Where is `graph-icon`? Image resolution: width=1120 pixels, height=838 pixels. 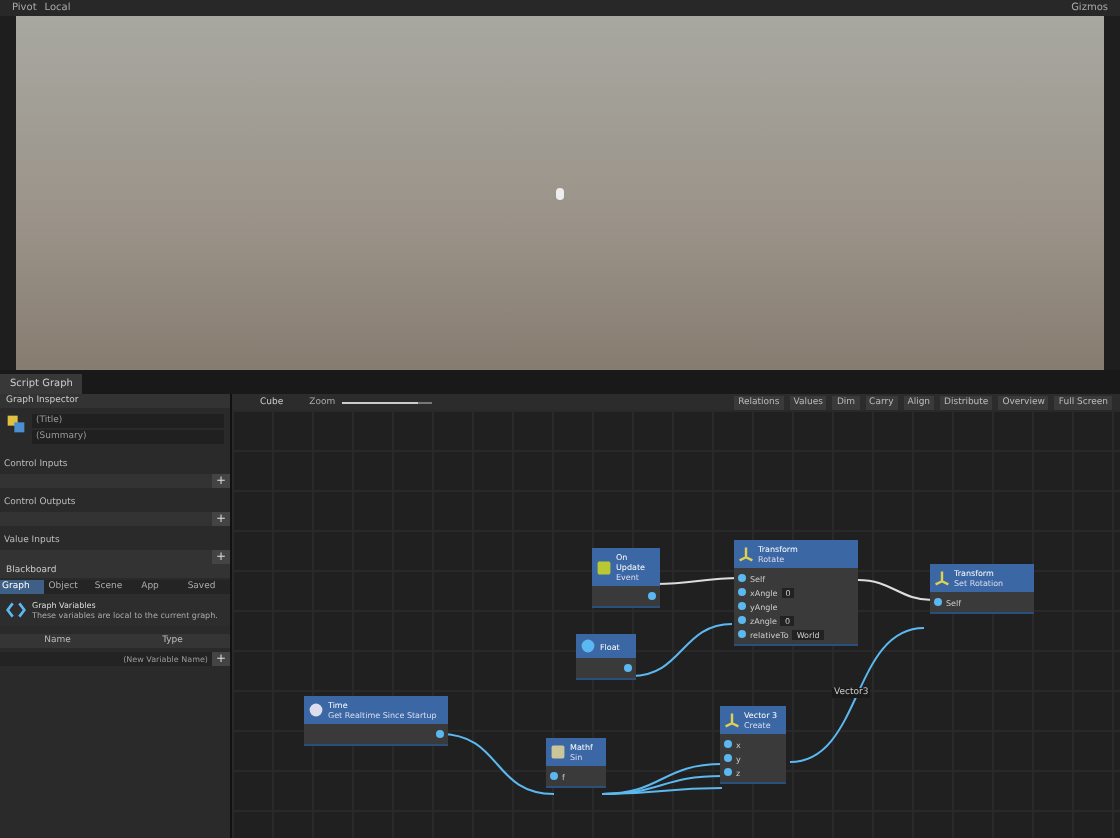
graph-icon is located at coordinates (16, 424).